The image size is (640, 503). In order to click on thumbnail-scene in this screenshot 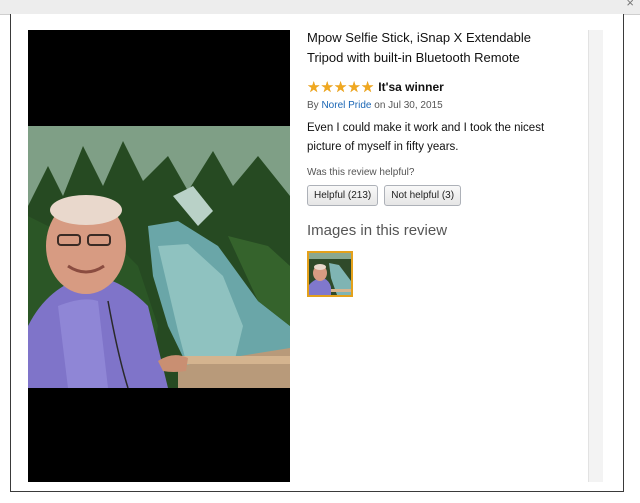, I will do `click(330, 274)`.